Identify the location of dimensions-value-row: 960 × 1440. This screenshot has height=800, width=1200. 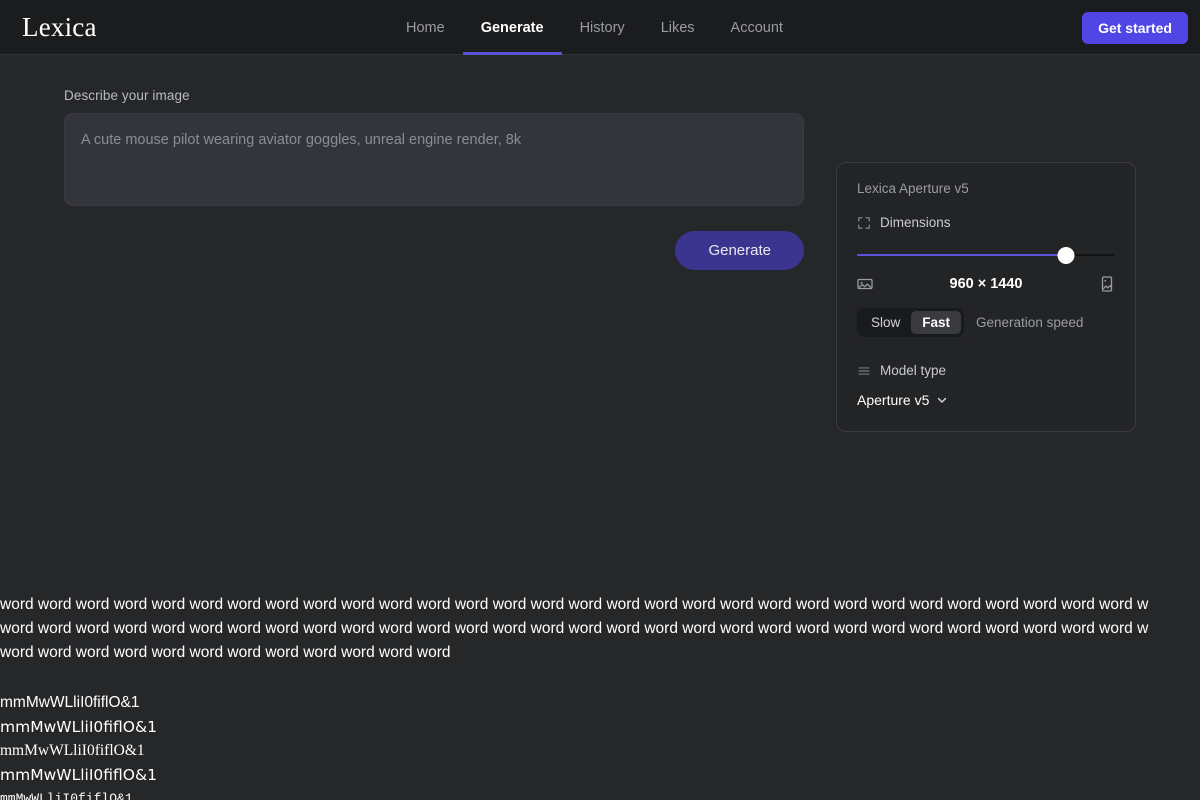
(986, 284).